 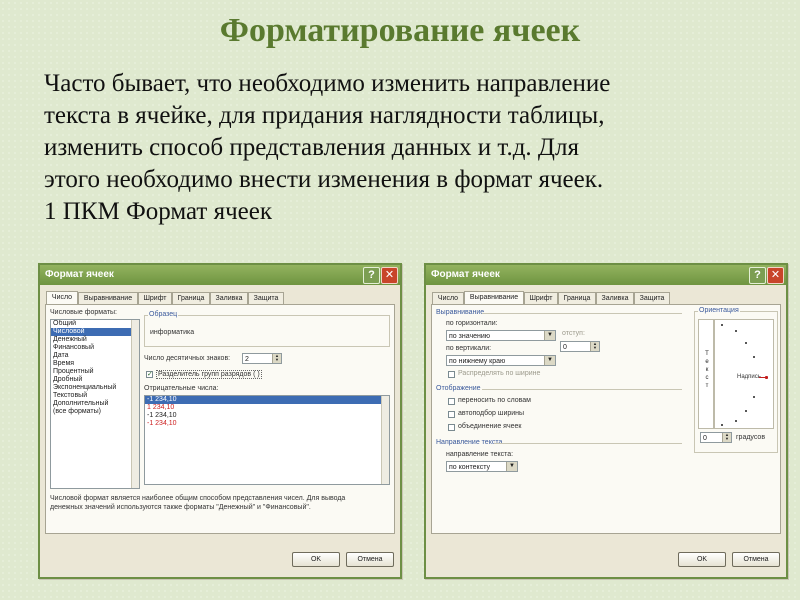 I want to click on decimals-stepper: 2 ▲ ▼, so click(x=262, y=358).